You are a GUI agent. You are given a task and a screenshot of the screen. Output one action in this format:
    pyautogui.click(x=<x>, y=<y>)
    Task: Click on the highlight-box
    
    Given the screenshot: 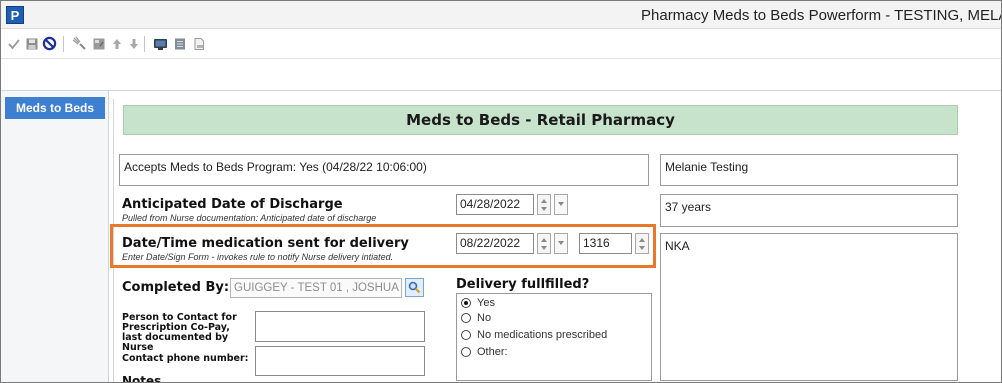 What is the action you would take?
    pyautogui.click(x=383, y=246)
    